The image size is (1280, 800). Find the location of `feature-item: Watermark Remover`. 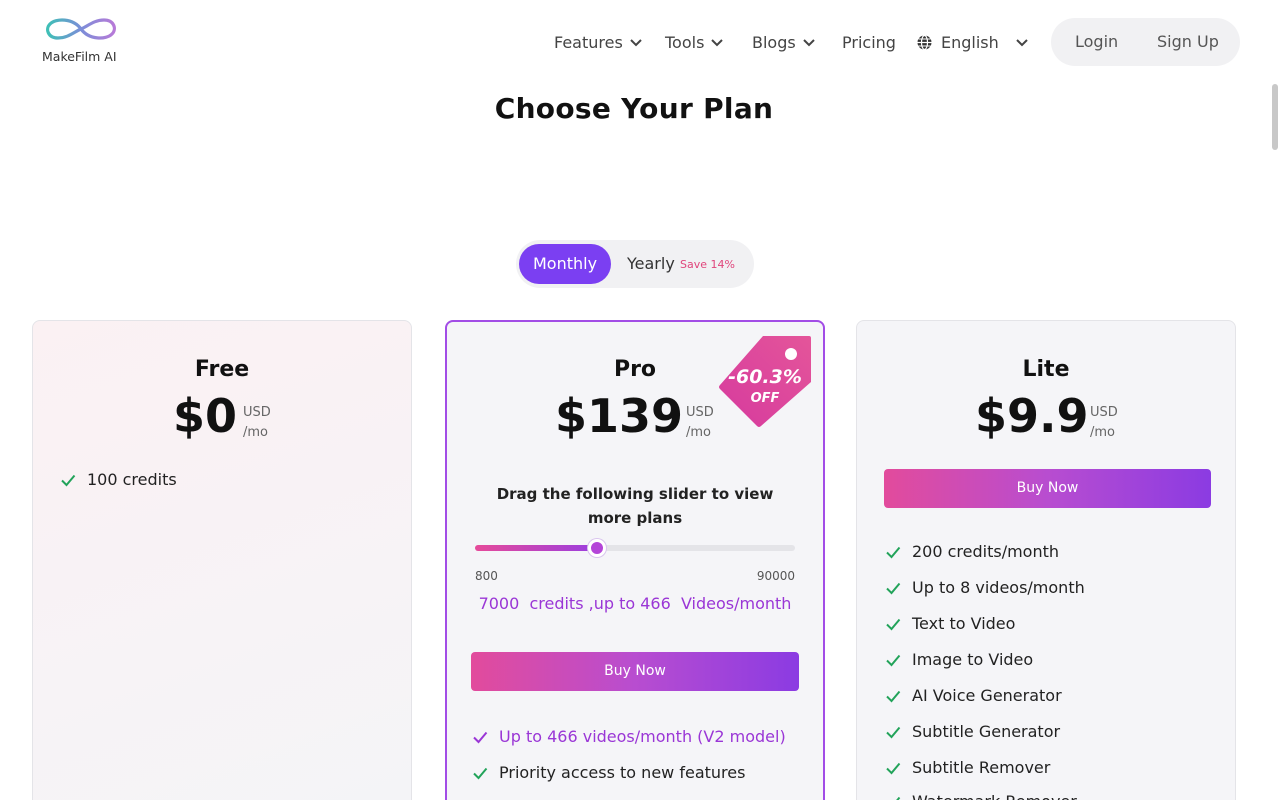

feature-item: Watermark Remover is located at coordinates (980, 796).